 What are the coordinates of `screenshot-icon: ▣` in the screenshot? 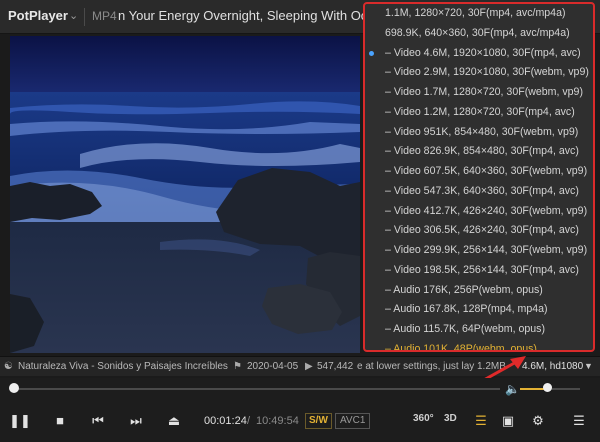 It's located at (508, 421).